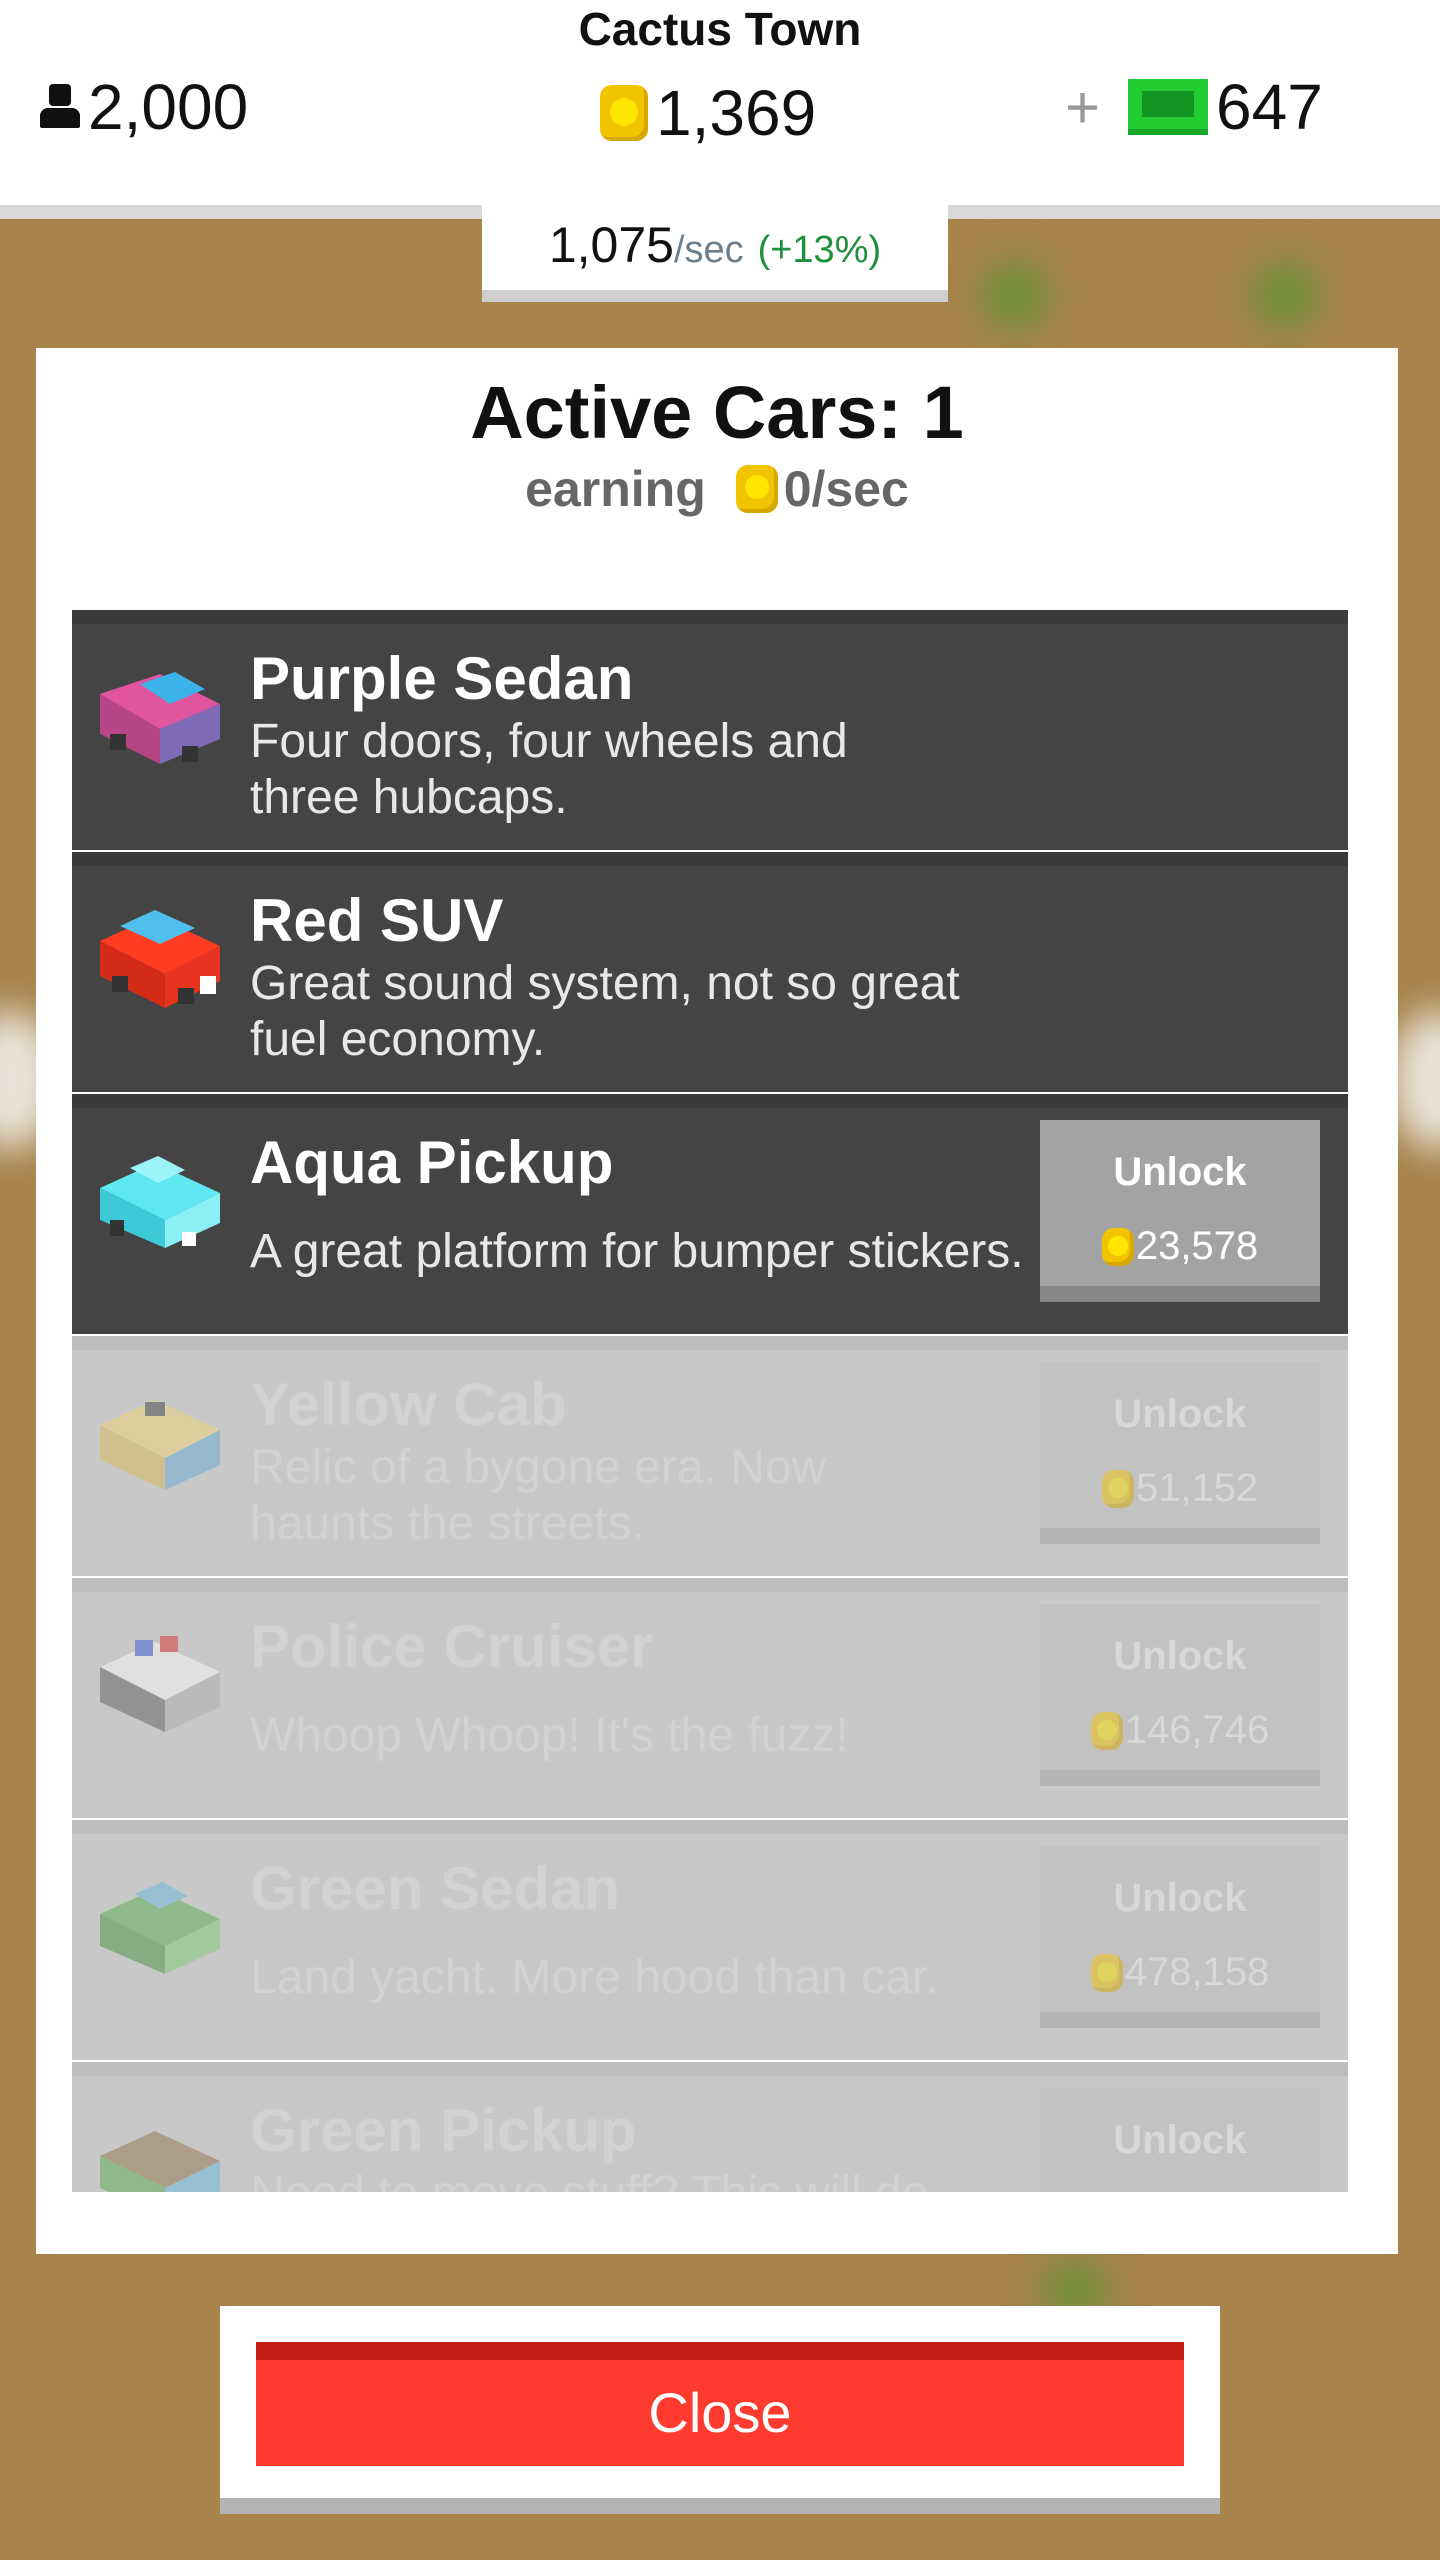  What do you see at coordinates (1180, 1453) in the screenshot?
I see `unlock-button: Unlock 51,152` at bounding box center [1180, 1453].